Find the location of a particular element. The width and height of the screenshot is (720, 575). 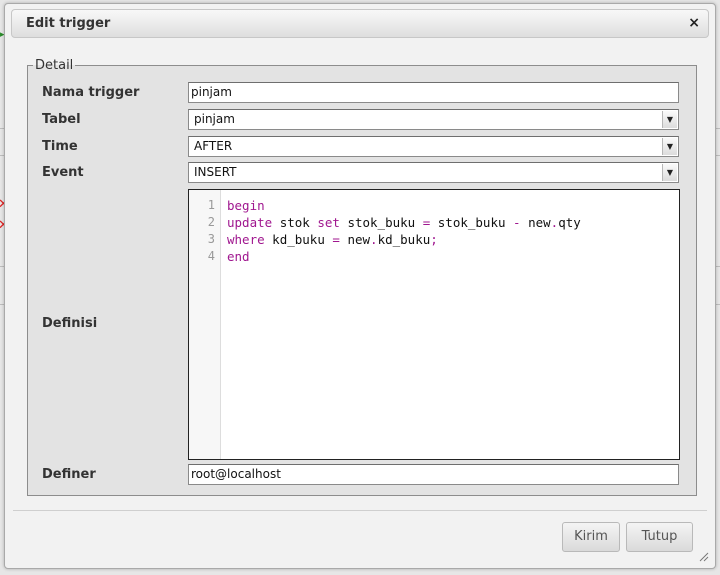

time-select-value: AFTER is located at coordinates (213, 146).